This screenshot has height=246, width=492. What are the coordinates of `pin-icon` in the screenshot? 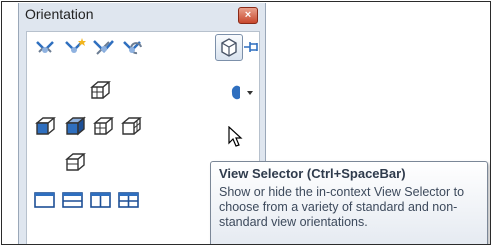 It's located at (252, 47).